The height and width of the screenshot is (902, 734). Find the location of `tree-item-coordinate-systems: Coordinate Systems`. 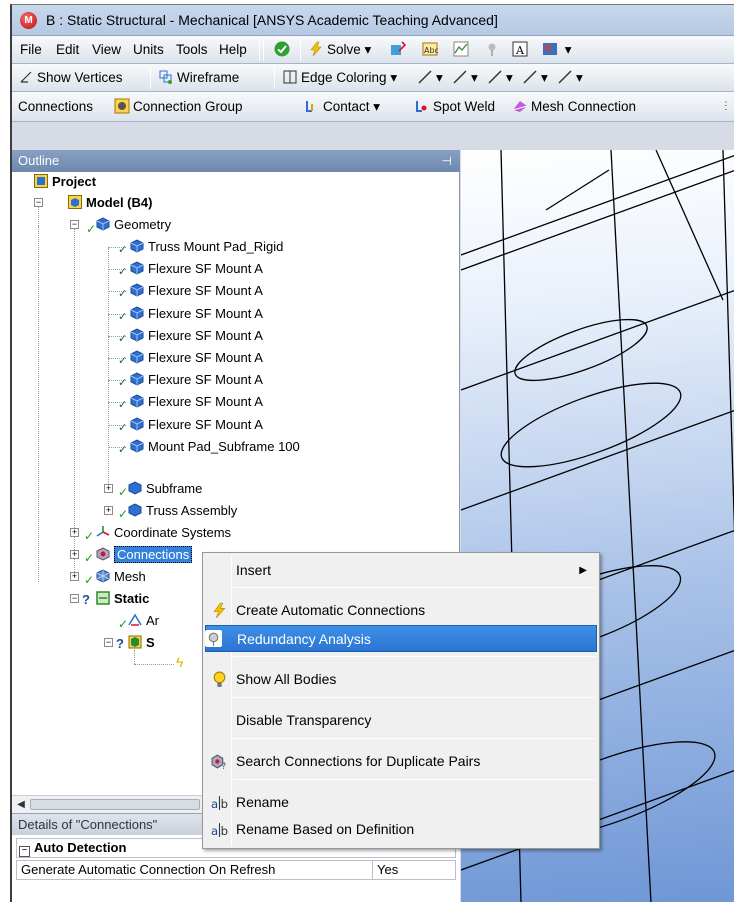

tree-item-coordinate-systems: Coordinate Systems is located at coordinates (163, 533).